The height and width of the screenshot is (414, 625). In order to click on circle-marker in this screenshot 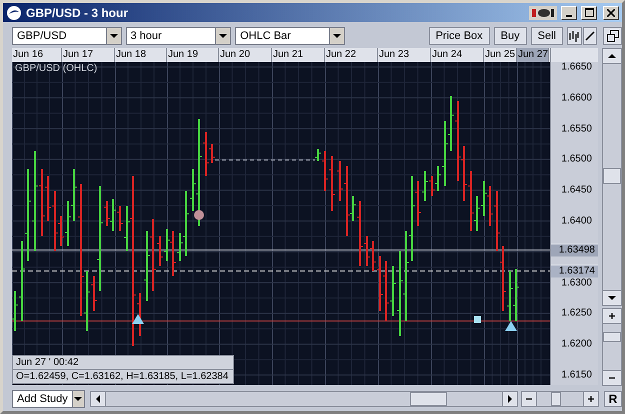, I will do `click(199, 215)`.